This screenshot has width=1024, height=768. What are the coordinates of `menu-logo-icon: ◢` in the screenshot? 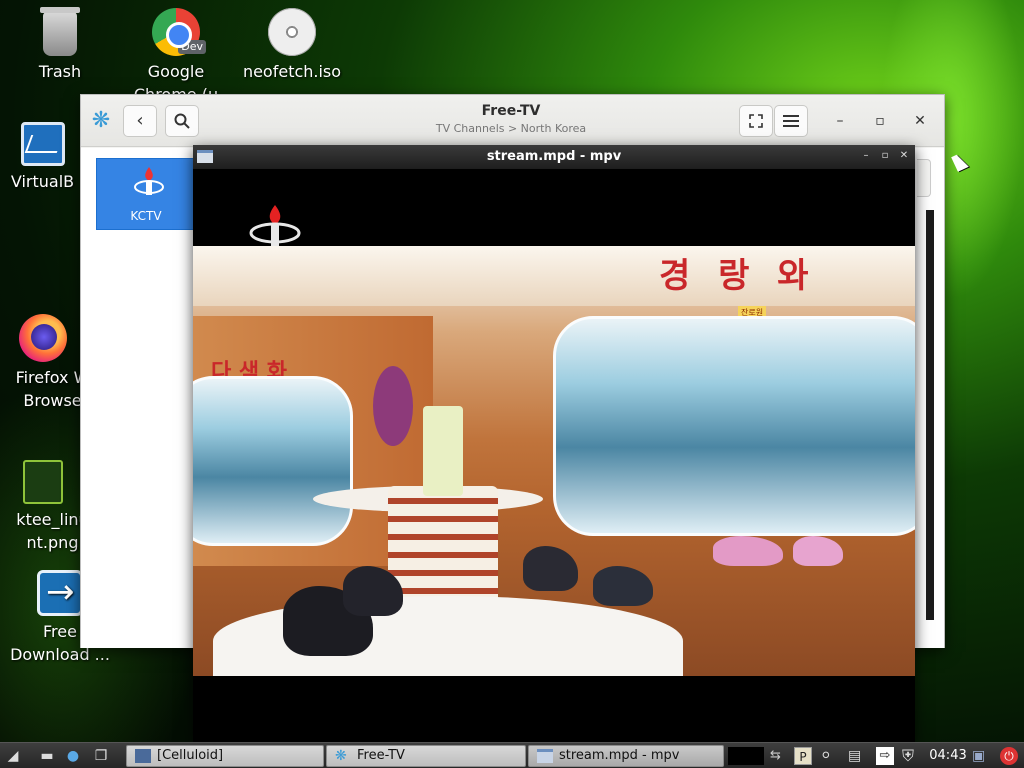 It's located at (13, 756).